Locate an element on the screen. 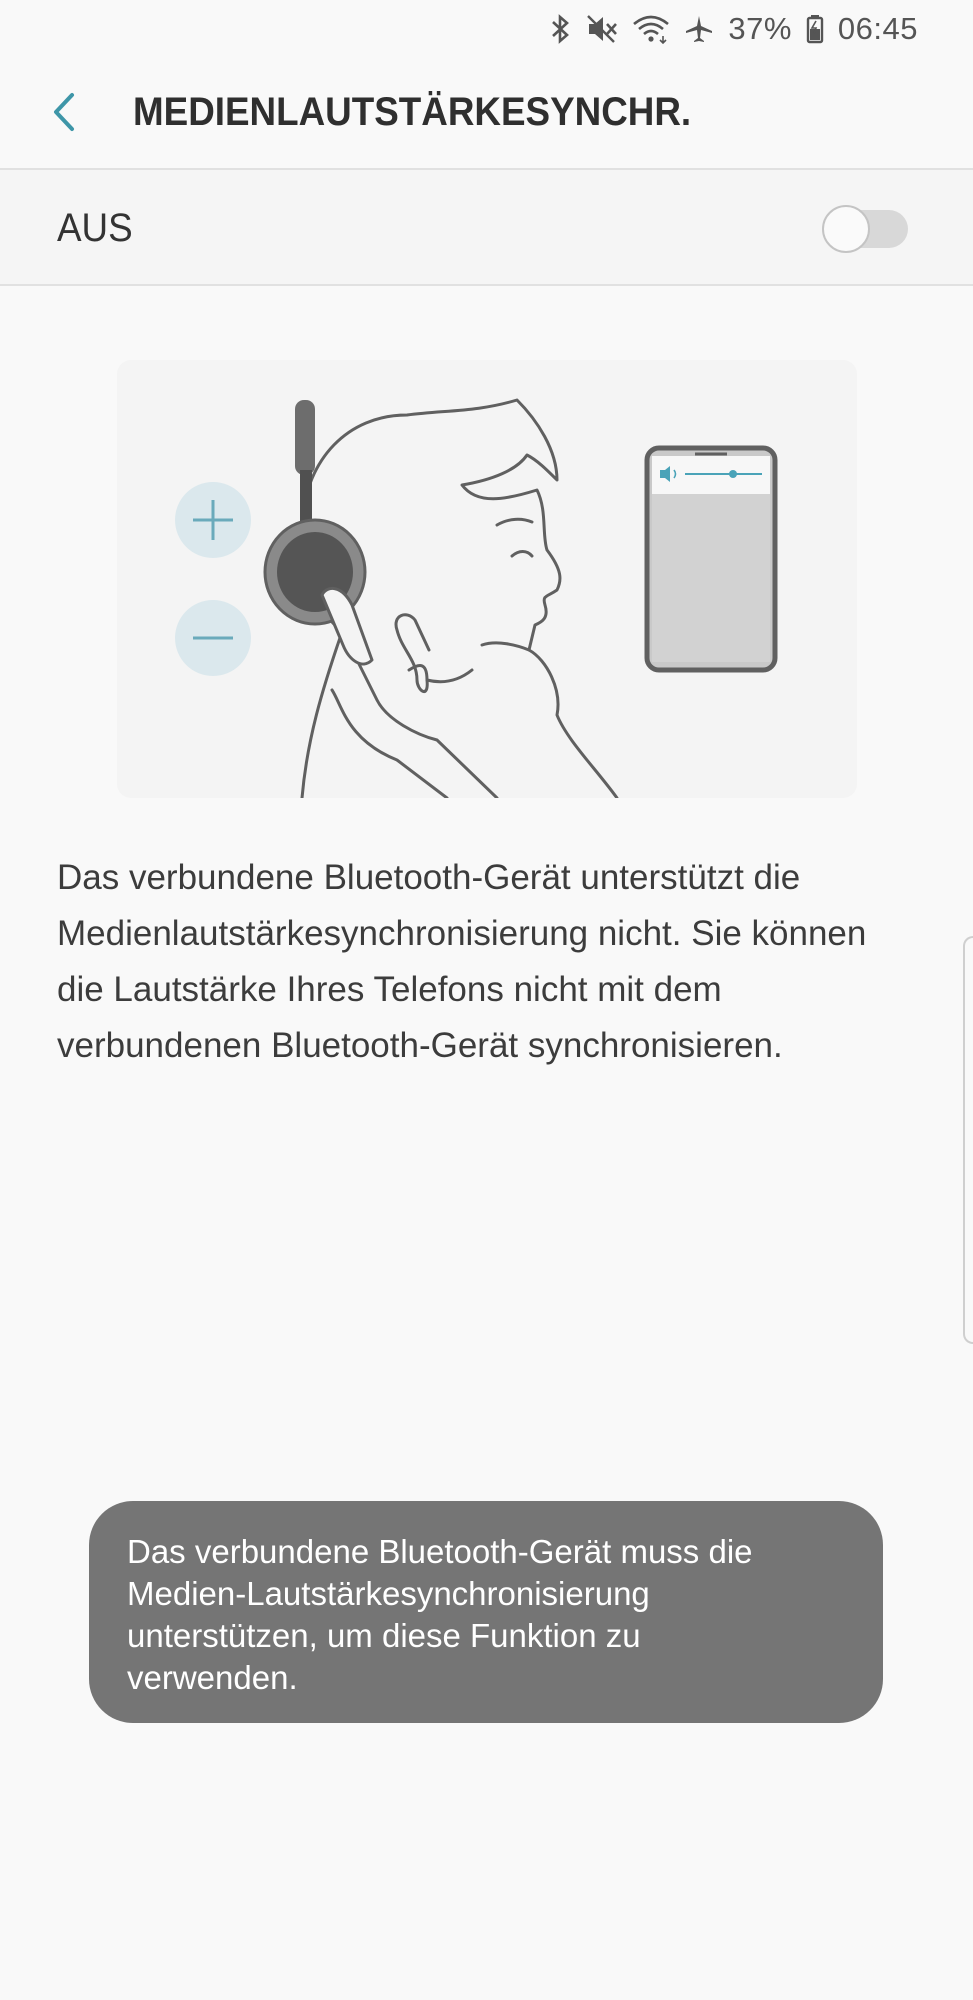 Image resolution: width=973 pixels, height=2000 pixels. minus-icon is located at coordinates (213, 638).